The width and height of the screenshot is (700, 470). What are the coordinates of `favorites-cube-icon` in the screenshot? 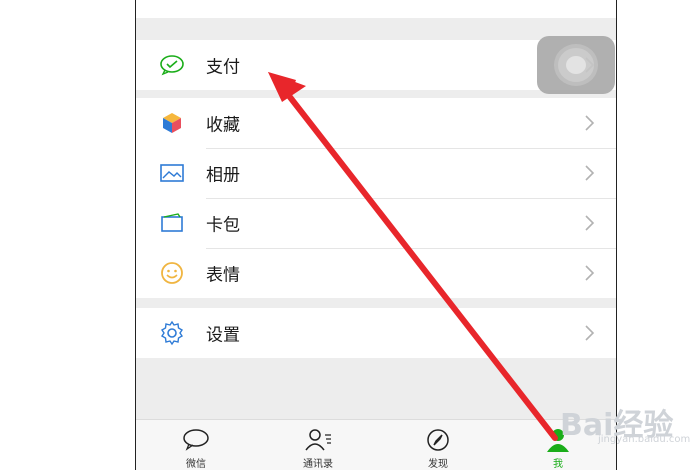 It's located at (172, 123).